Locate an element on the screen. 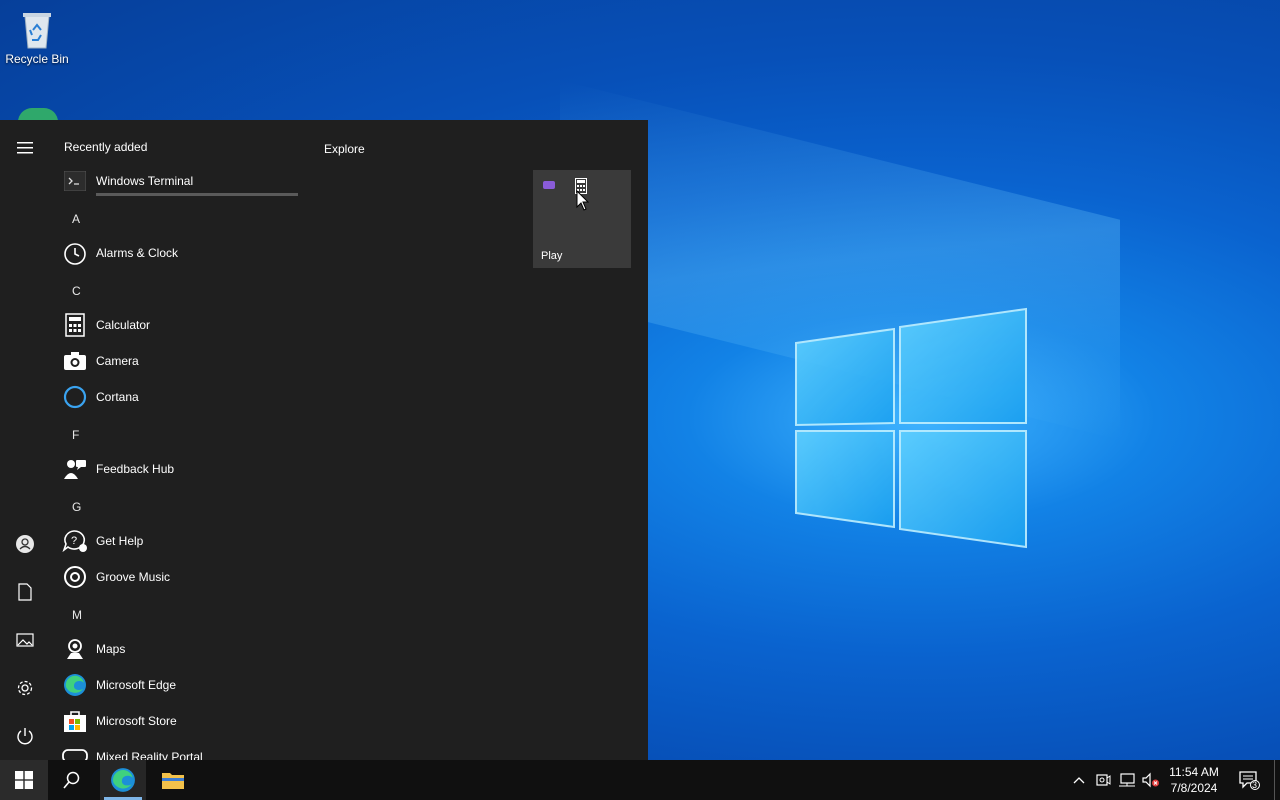 The width and height of the screenshot is (1280, 800). calculator-icon is located at coordinates (75, 325).